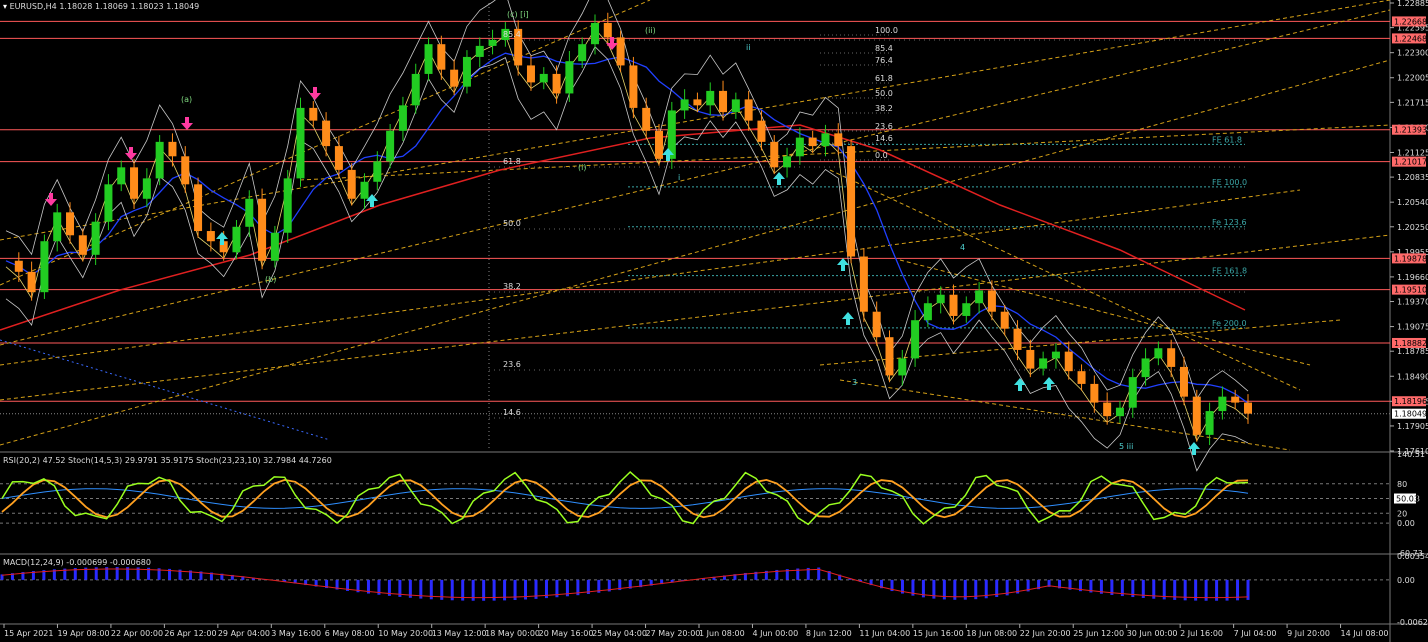 Image resolution: width=1428 pixels, height=642 pixels. I want to click on x-tick-label: 10 May 20:00, so click(405, 633).